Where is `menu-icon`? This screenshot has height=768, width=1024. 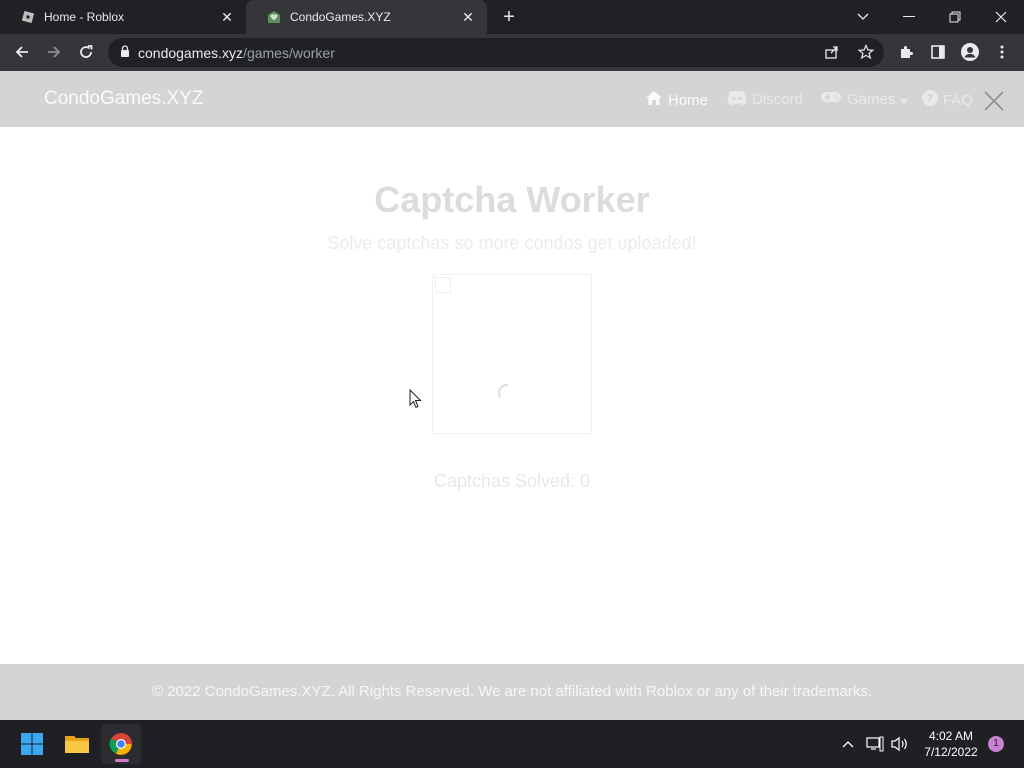 menu-icon is located at coordinates (1002, 52).